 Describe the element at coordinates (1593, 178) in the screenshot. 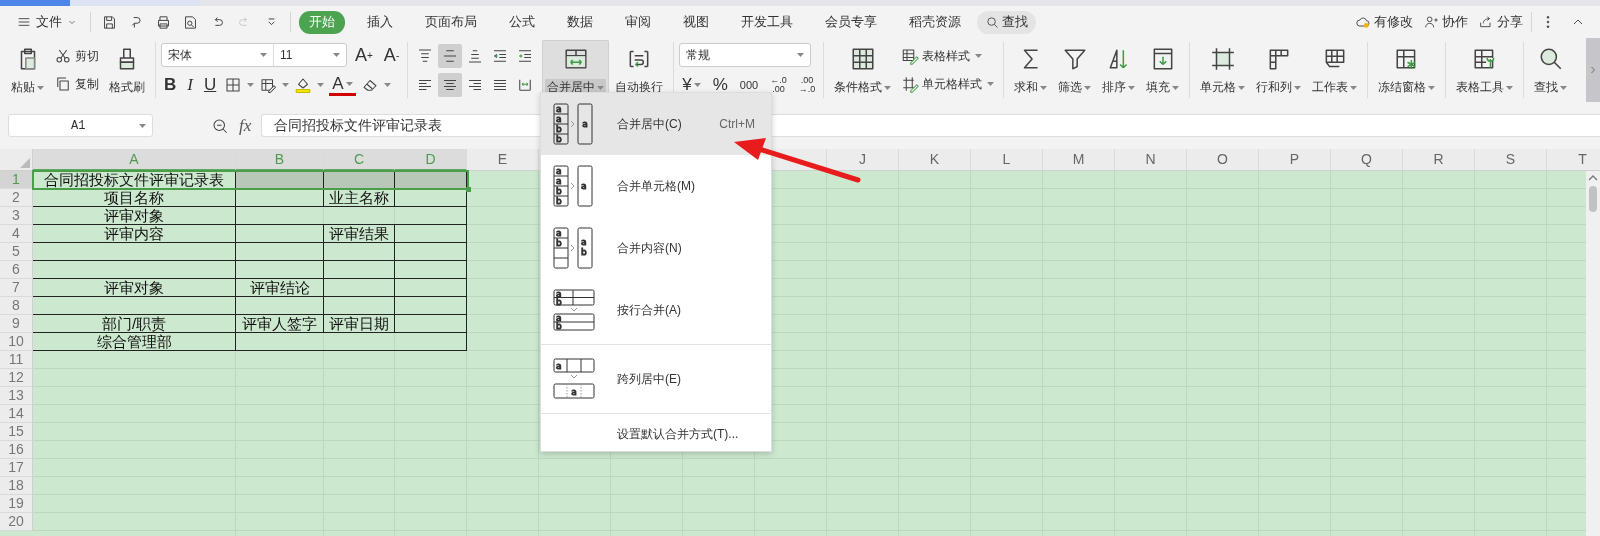

I see `scroll-up-icon` at that location.